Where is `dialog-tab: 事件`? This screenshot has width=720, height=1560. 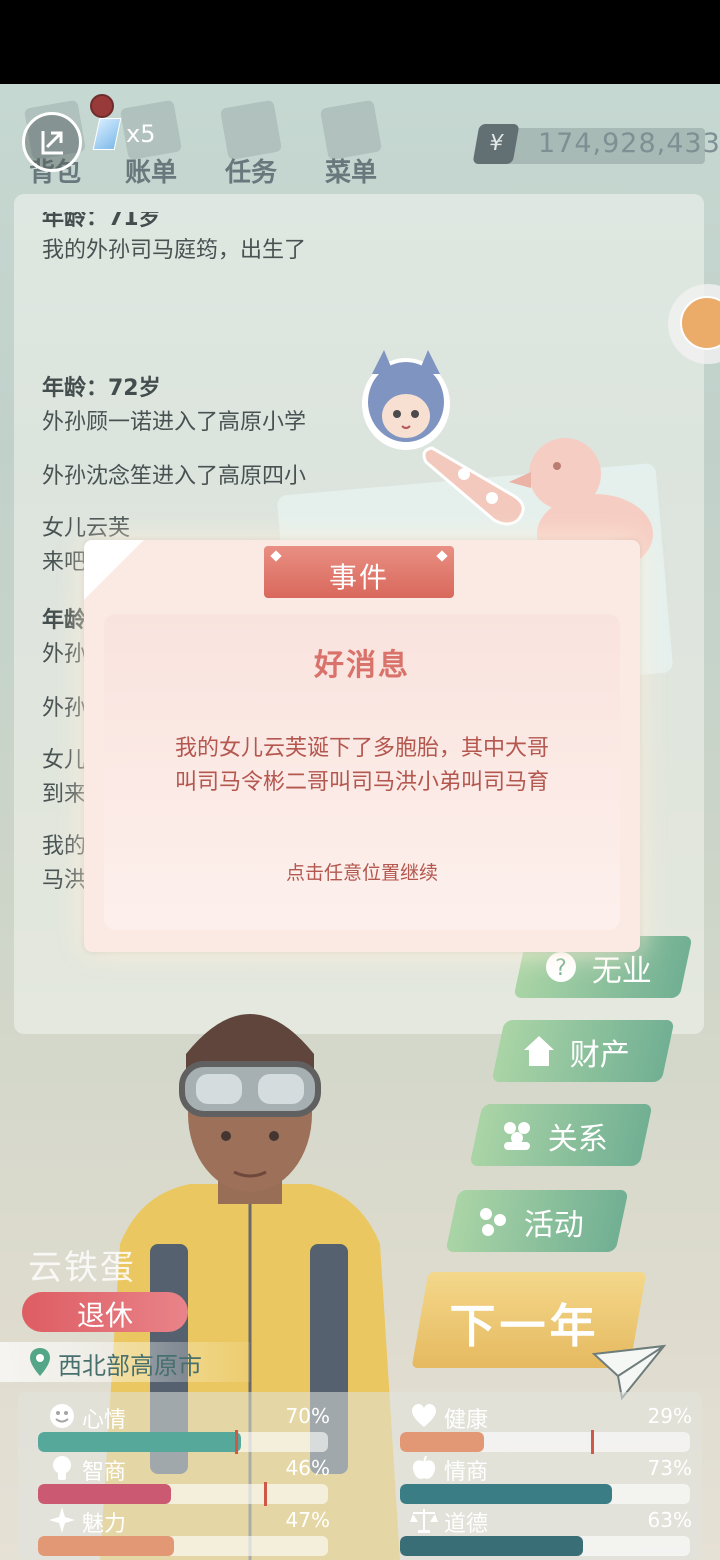
dialog-tab: 事件 is located at coordinates (359, 572).